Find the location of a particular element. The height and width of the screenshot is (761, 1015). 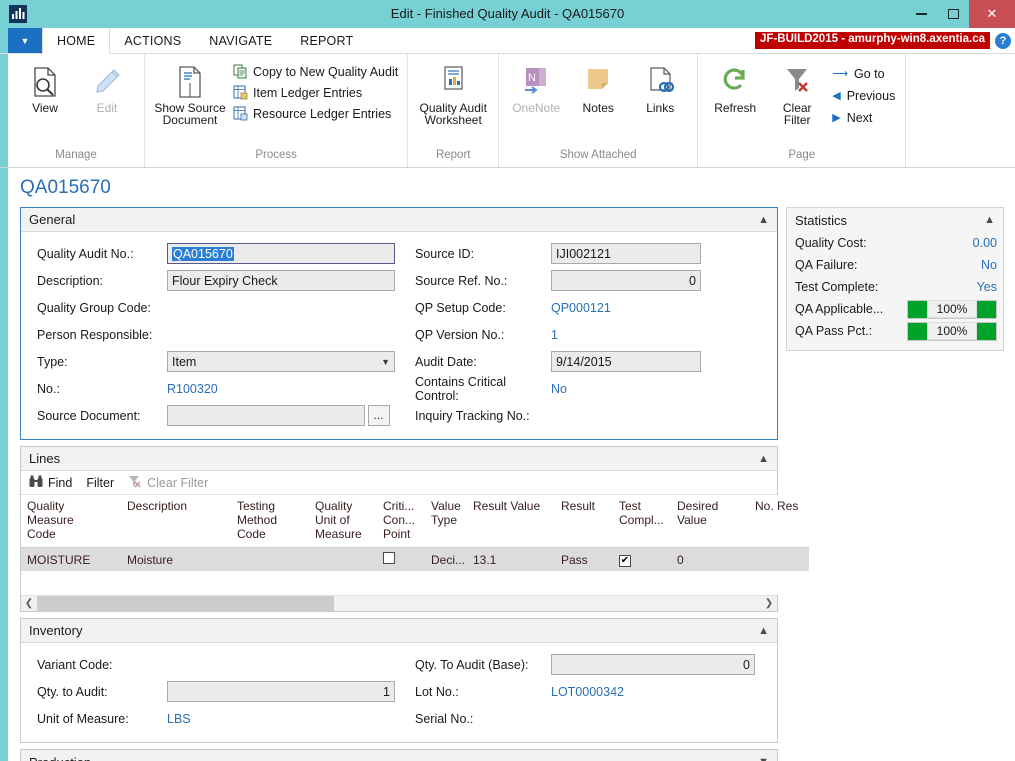

field-label: Qty. to Audit: is located at coordinates (72, 691).